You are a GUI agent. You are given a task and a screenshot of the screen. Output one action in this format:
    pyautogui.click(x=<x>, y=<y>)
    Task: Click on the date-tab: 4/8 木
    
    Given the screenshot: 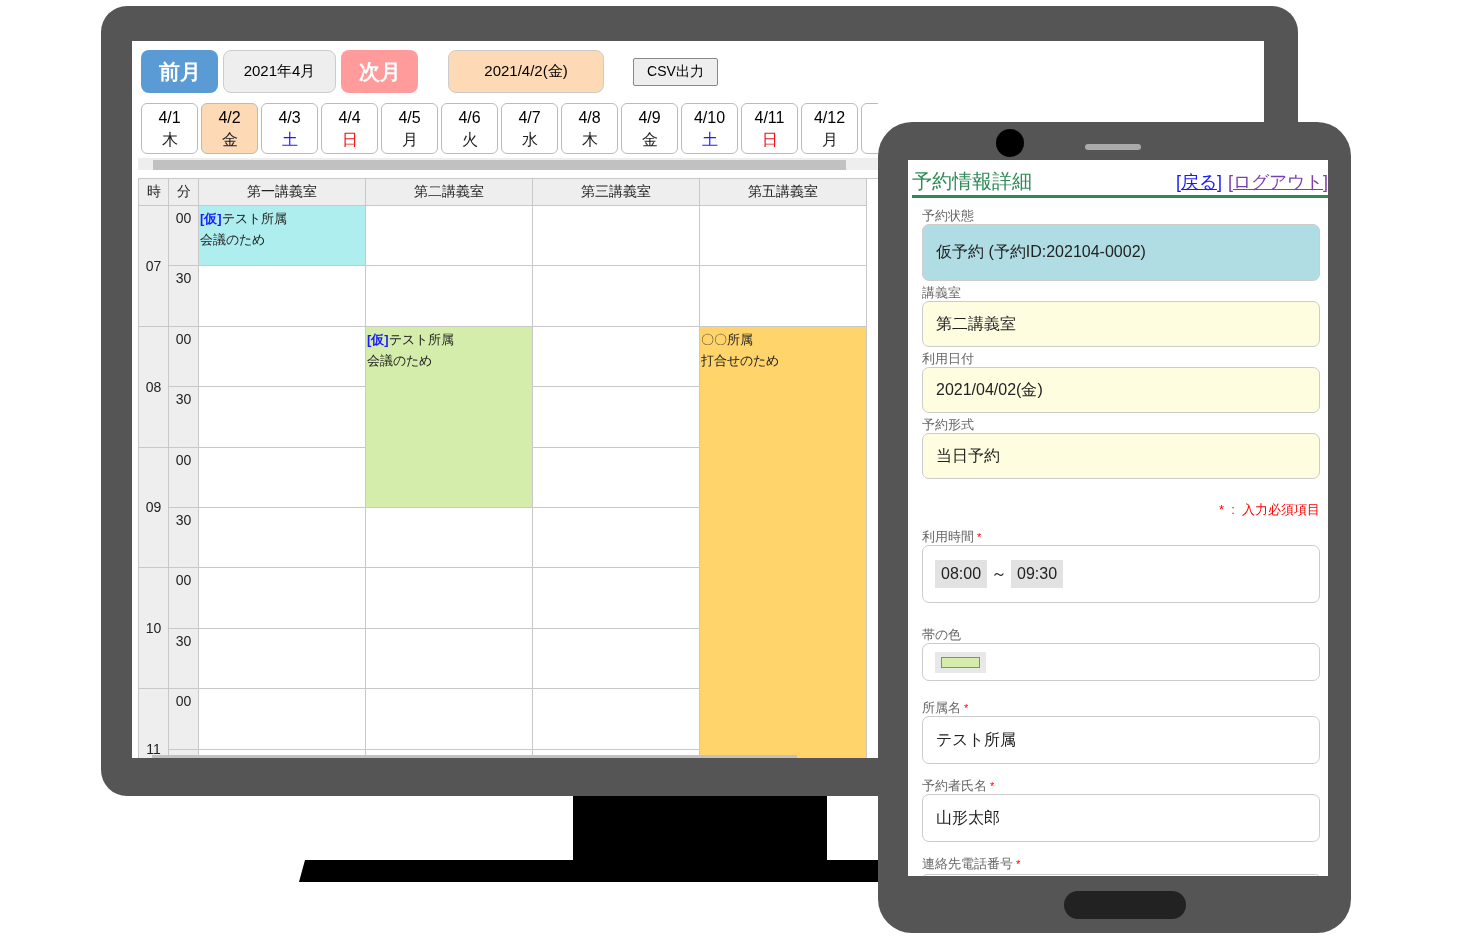 What is the action you would take?
    pyautogui.click(x=589, y=128)
    